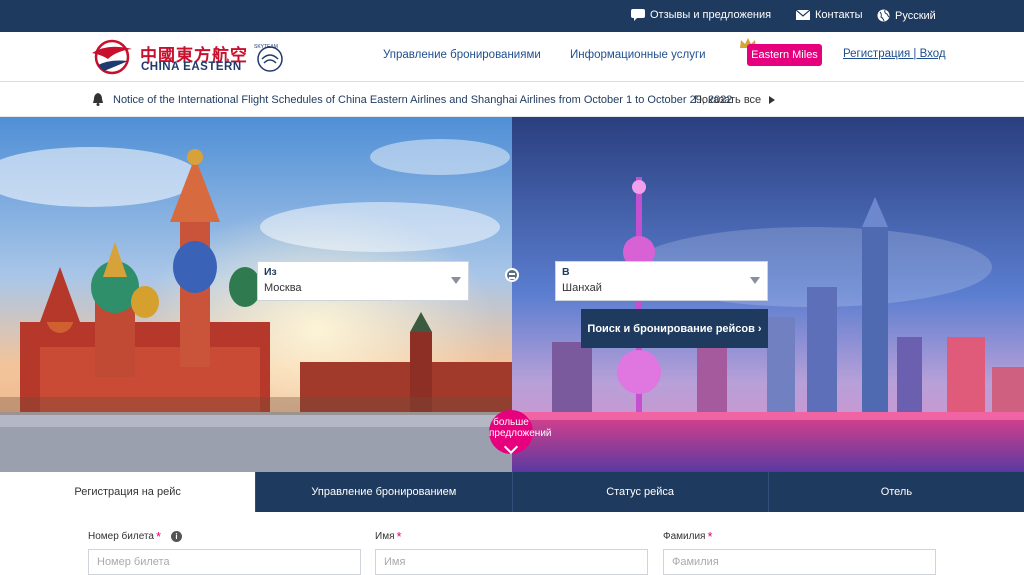 Image resolution: width=1024 pixels, height=575 pixels. What do you see at coordinates (224, 562) in the screenshot?
I see `ticket-number-input` at bounding box center [224, 562].